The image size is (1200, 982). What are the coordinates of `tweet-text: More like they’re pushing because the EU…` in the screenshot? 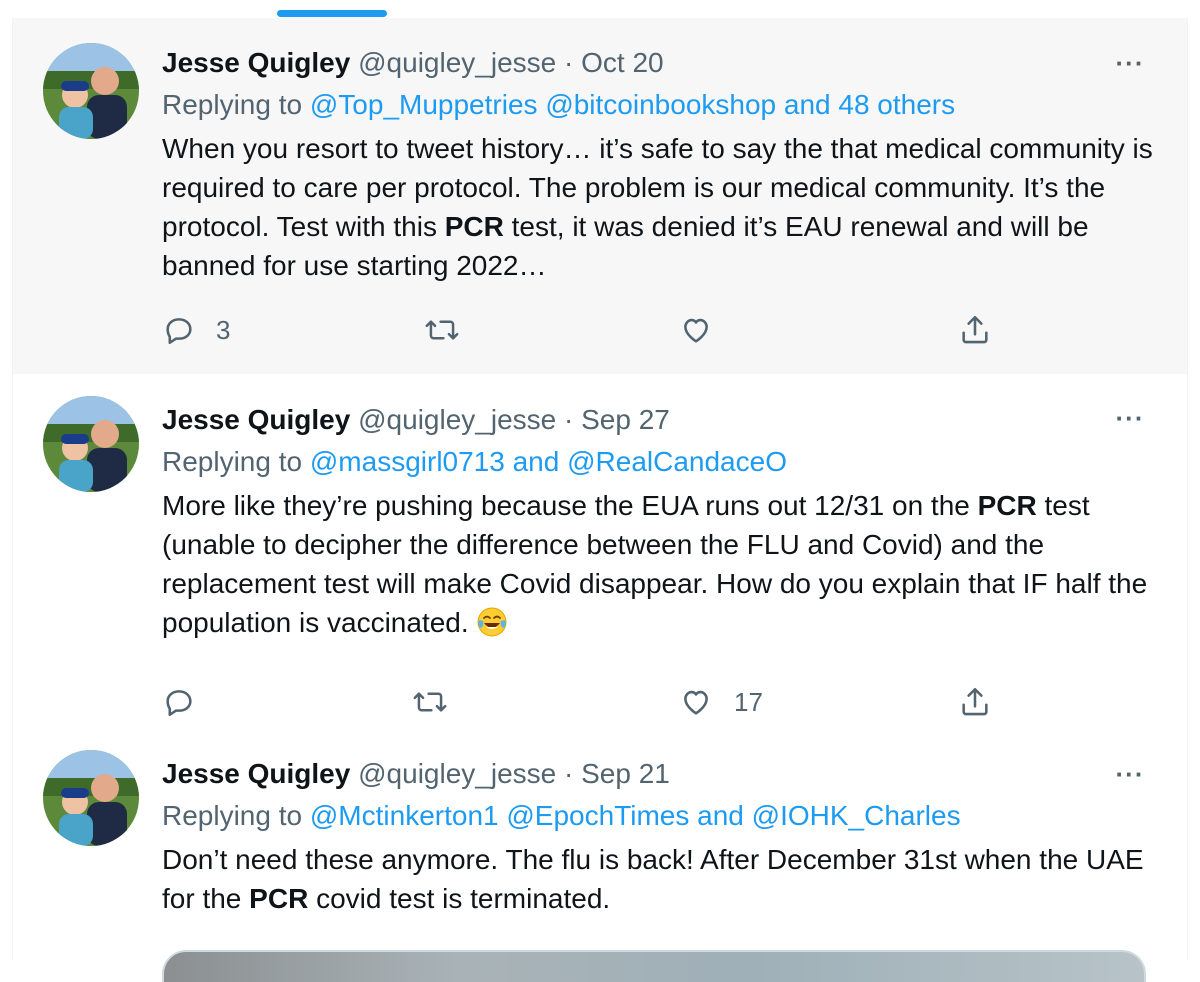 It's located at (659, 564).